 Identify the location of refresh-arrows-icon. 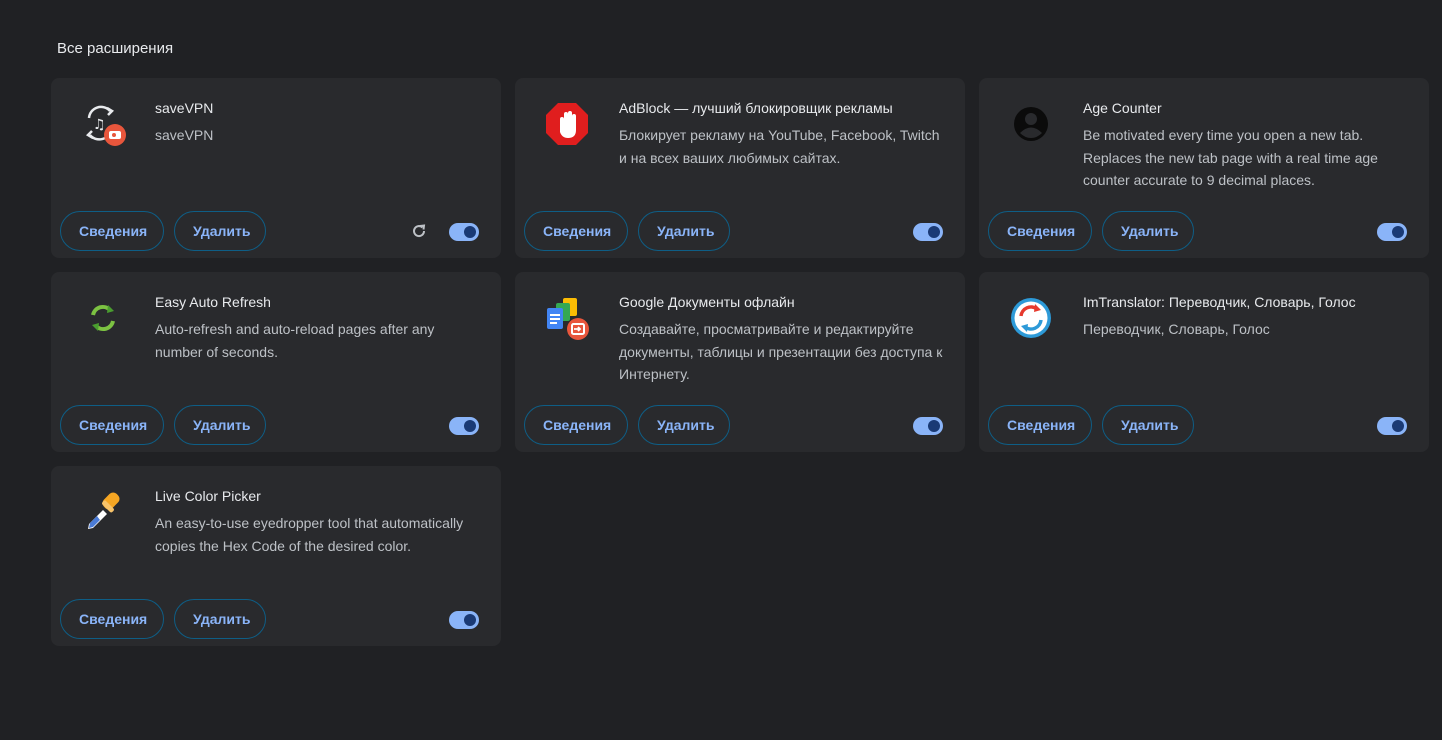
(103, 318).